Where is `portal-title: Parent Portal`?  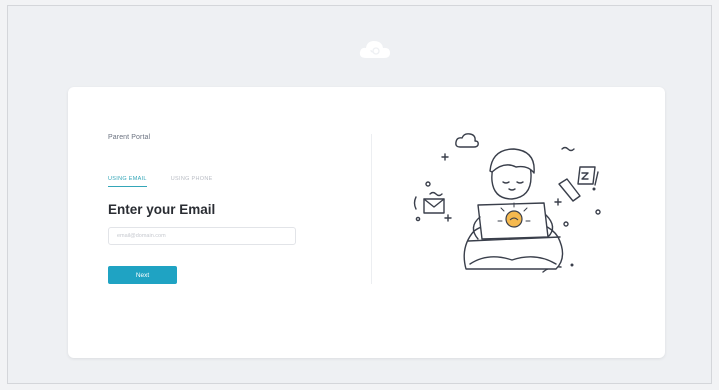 portal-title: Parent Portal is located at coordinates (129, 137).